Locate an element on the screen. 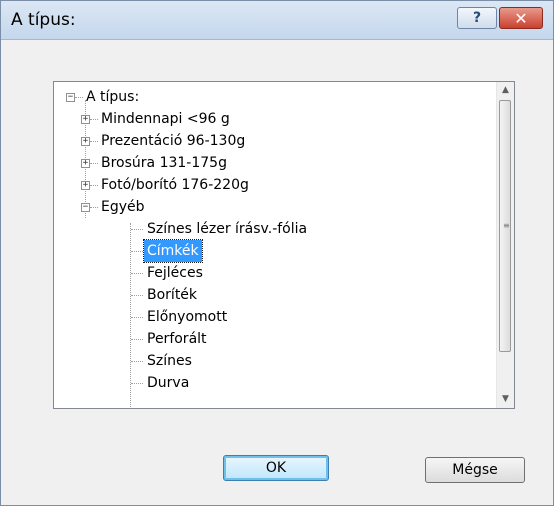  title-bar: A típus: ? ✕ is located at coordinates (277, 20).